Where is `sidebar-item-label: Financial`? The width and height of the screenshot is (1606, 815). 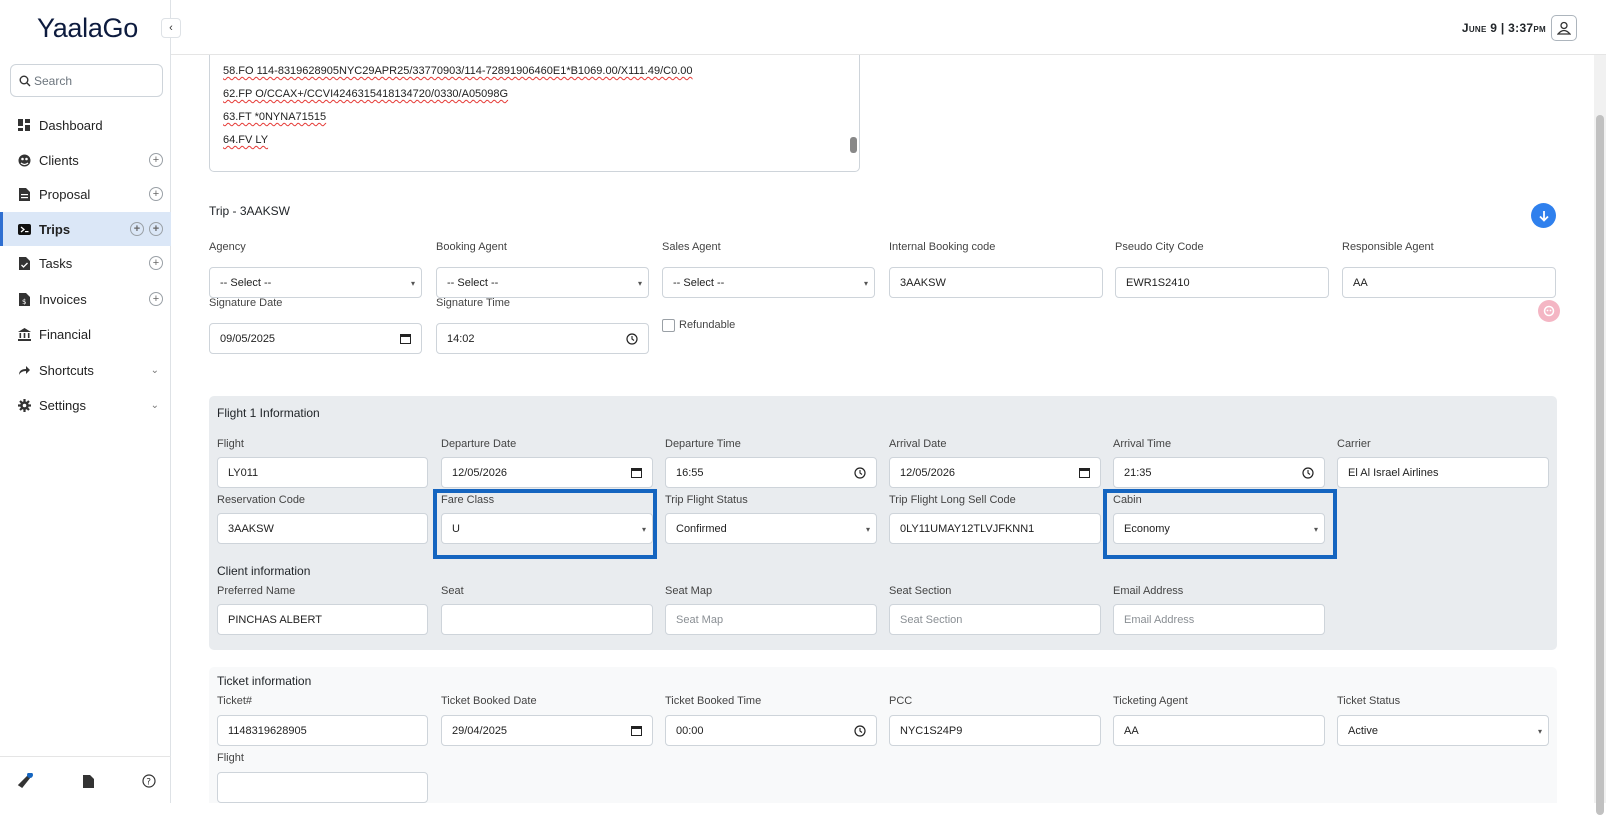
sidebar-item-label: Financial is located at coordinates (65, 334).